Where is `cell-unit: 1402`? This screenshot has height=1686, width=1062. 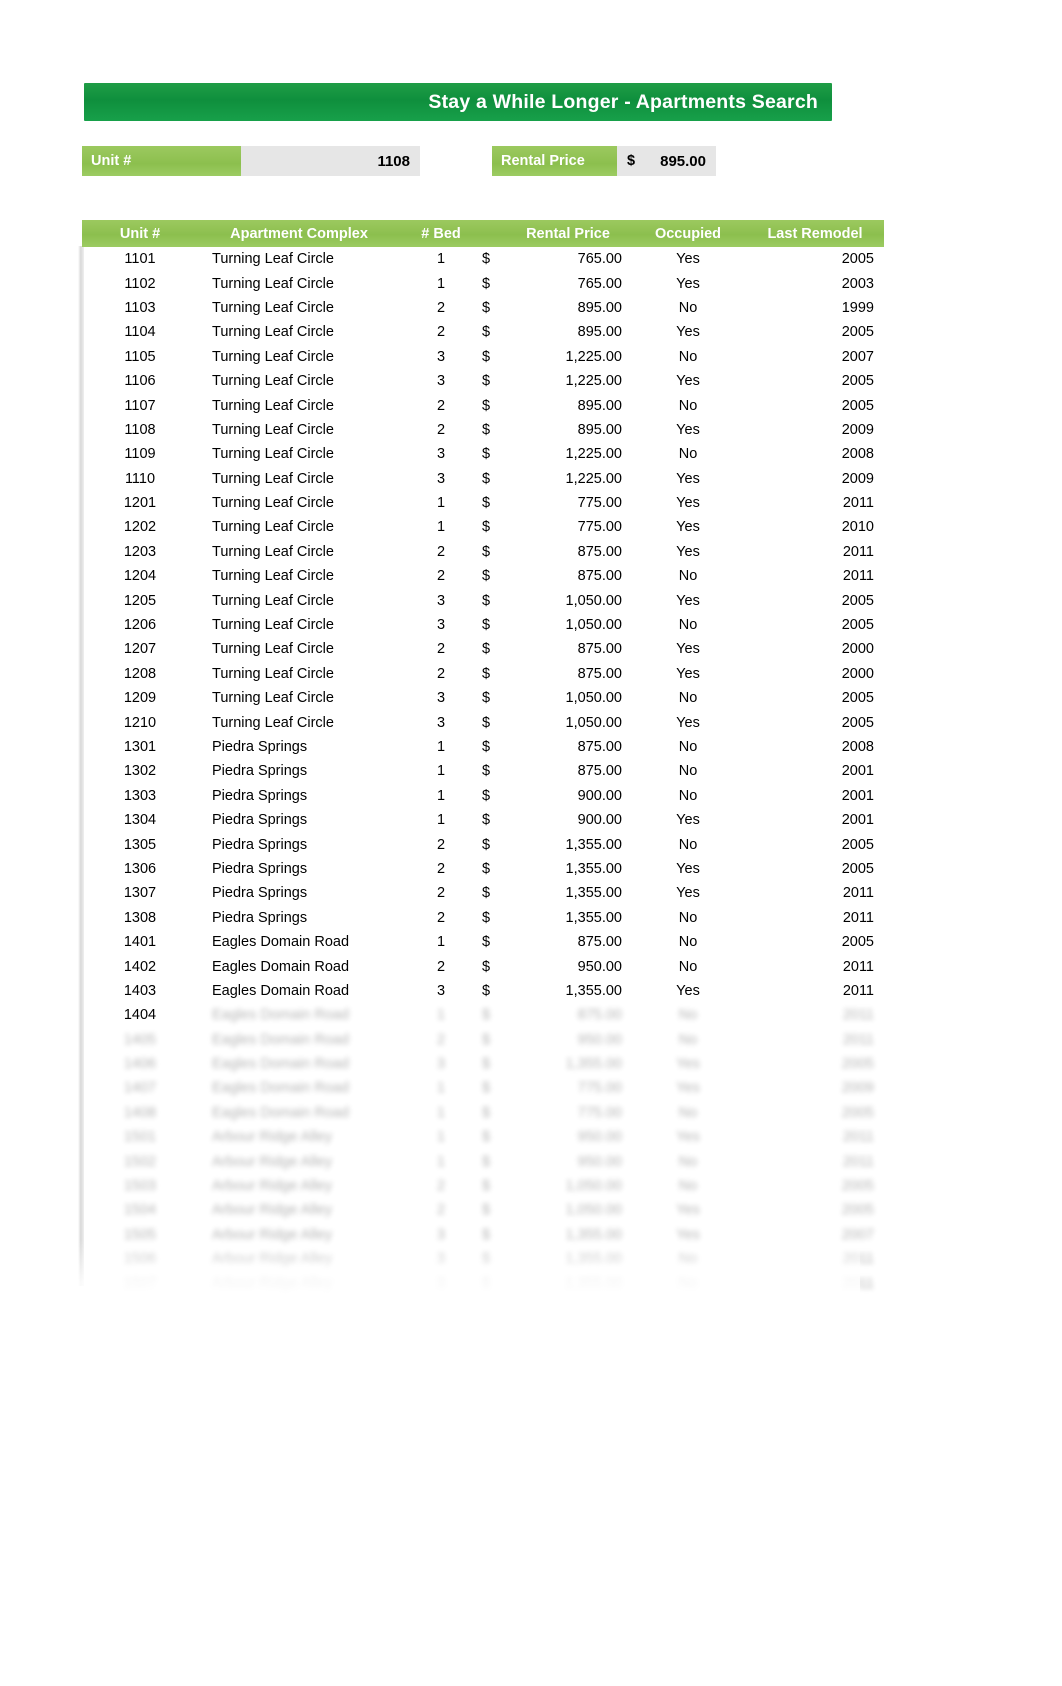
cell-unit: 1402 is located at coordinates (140, 966).